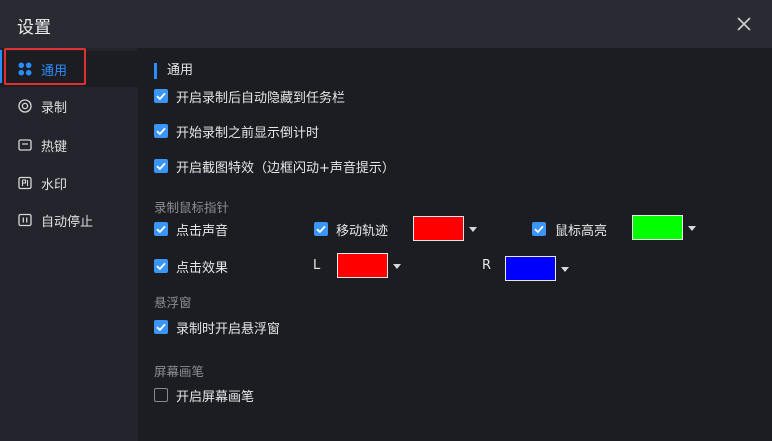 This screenshot has width=772, height=441. Describe the element at coordinates (161, 327) in the screenshot. I see `float-window-checkbox` at that location.